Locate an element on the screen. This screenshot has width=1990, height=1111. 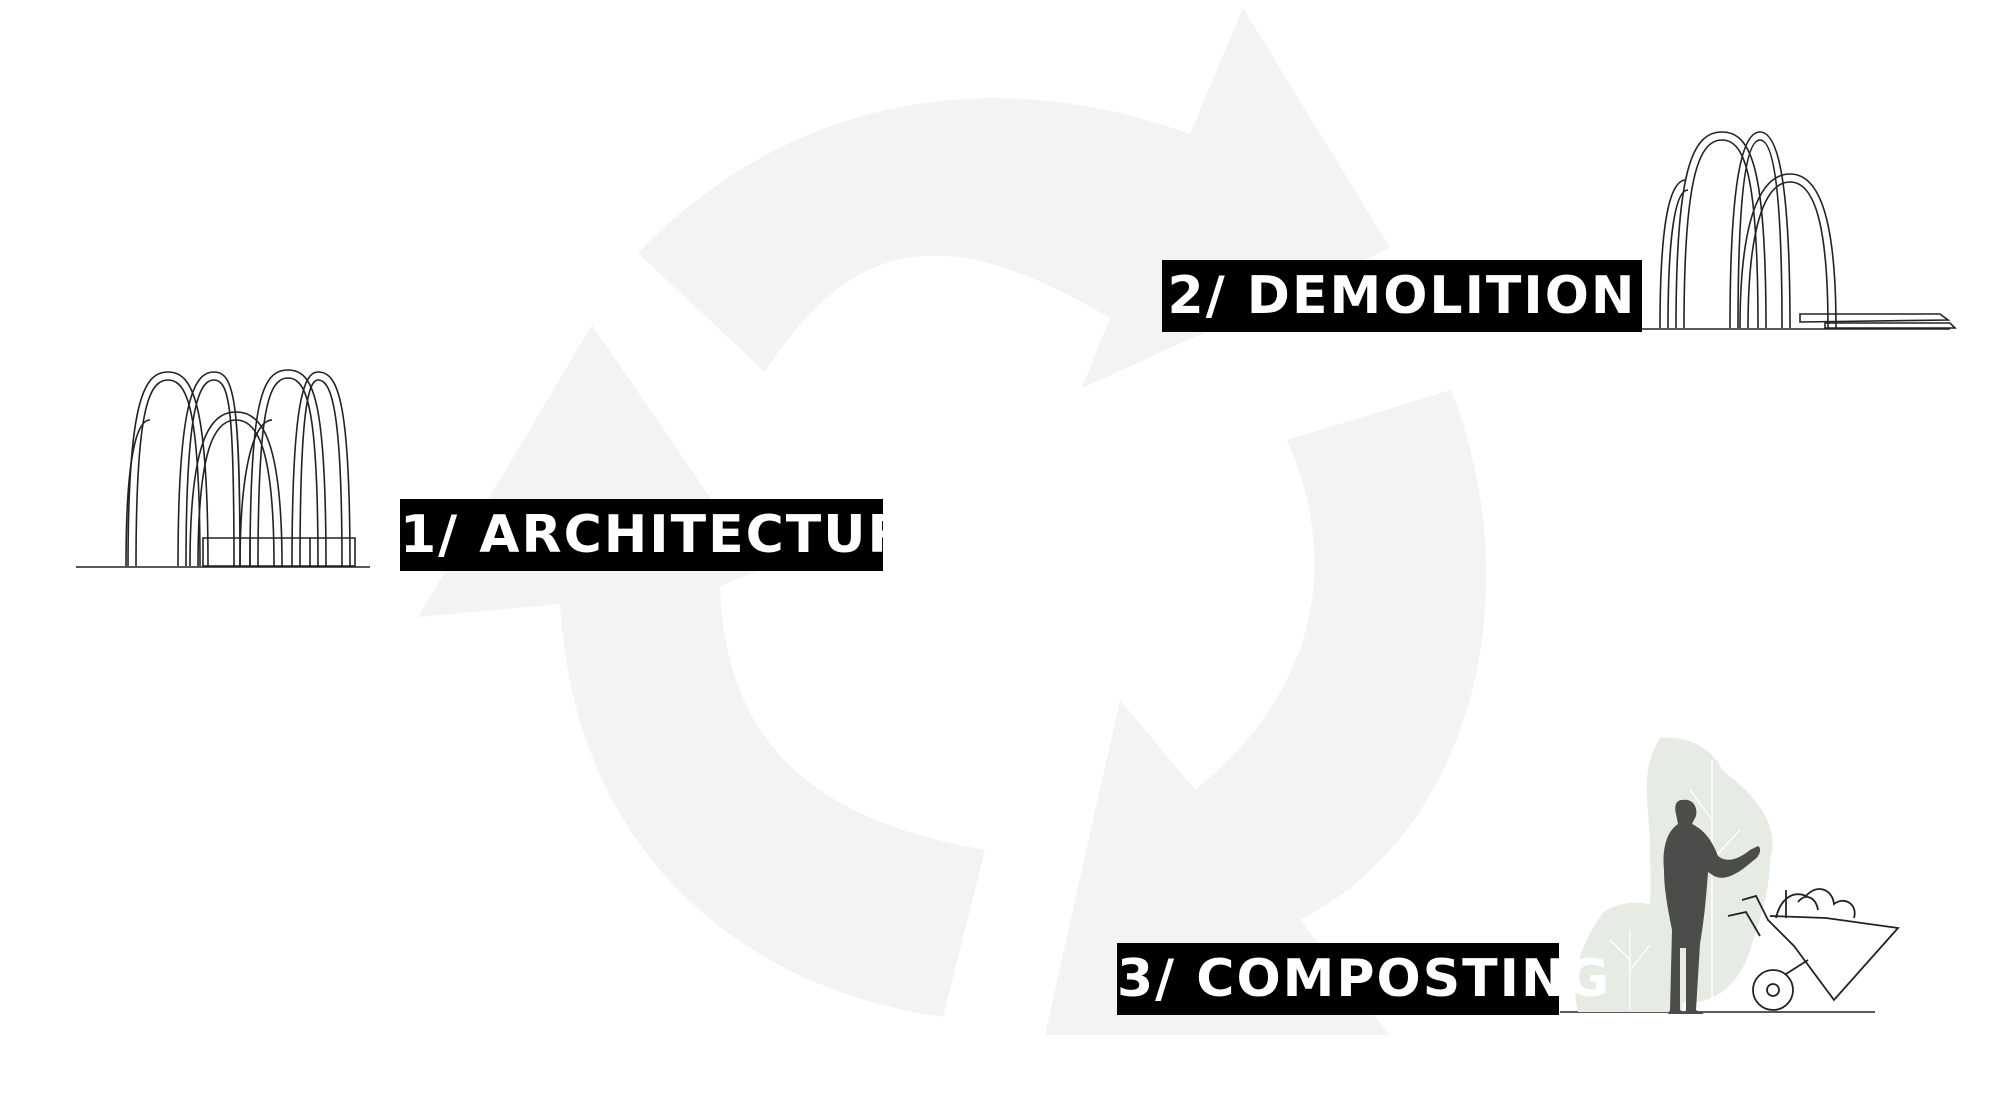
arrow-demolition-to-composting is located at coordinates (1266, 712).